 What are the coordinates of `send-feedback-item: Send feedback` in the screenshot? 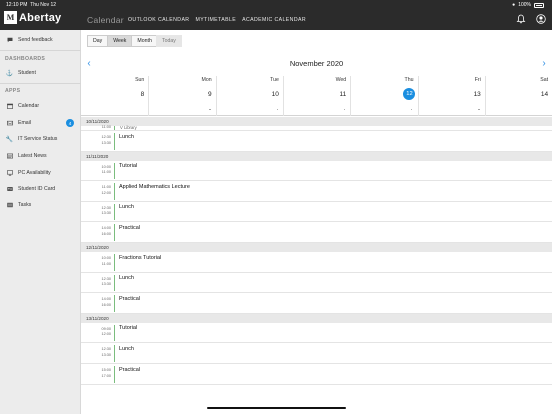 It's located at (42, 40).